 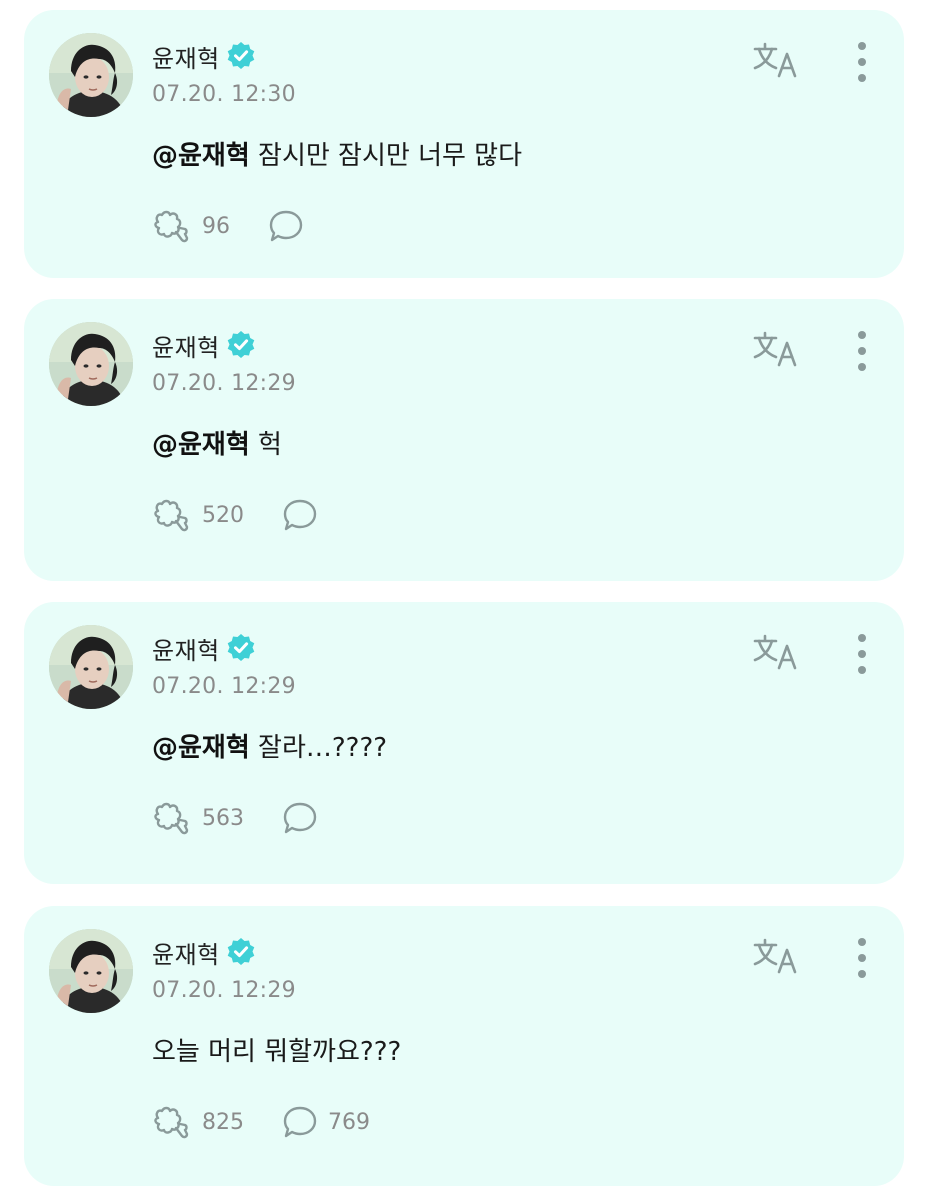 I want to click on like-count: 96, so click(x=216, y=226).